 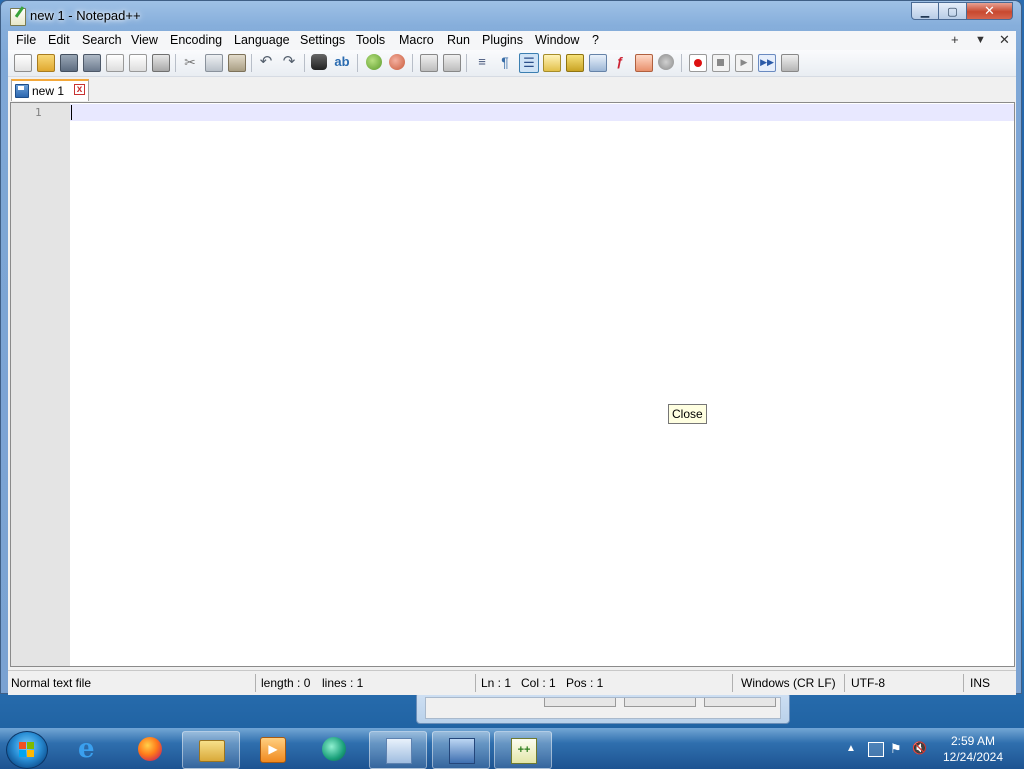 I want to click on sync-vertical-icon, so click(x=429, y=63).